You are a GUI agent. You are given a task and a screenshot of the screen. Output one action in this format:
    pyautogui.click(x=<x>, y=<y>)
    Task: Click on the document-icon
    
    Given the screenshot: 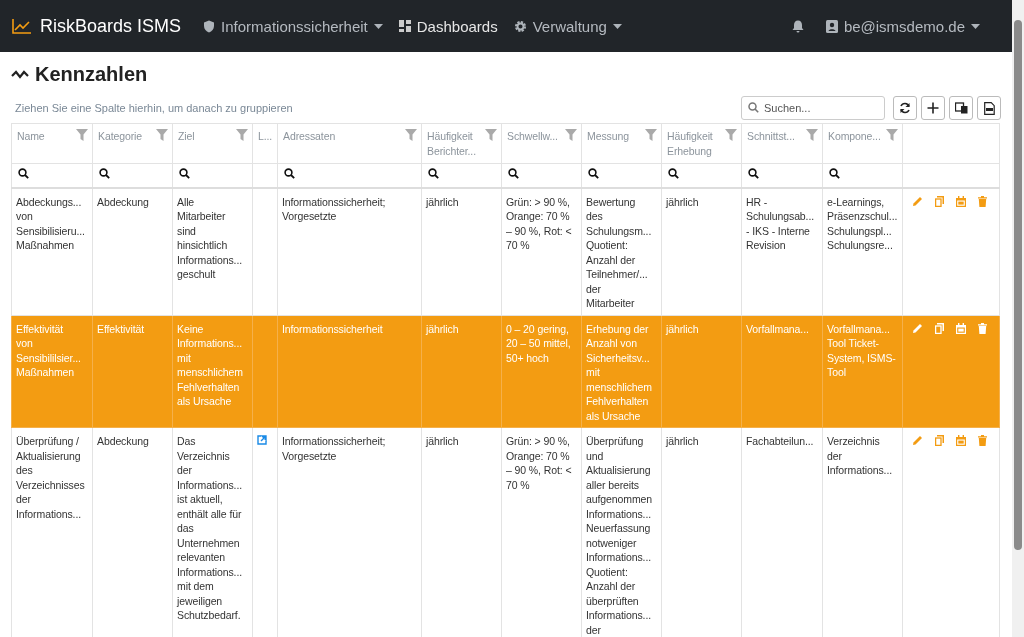 What is the action you would take?
    pyautogui.click(x=989, y=108)
    